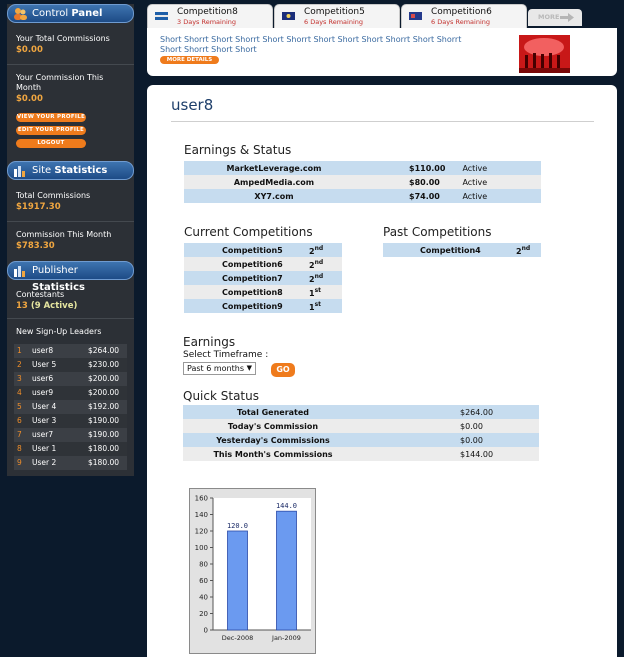  I want to click on y-tick-label: 80, so click(203, 565).